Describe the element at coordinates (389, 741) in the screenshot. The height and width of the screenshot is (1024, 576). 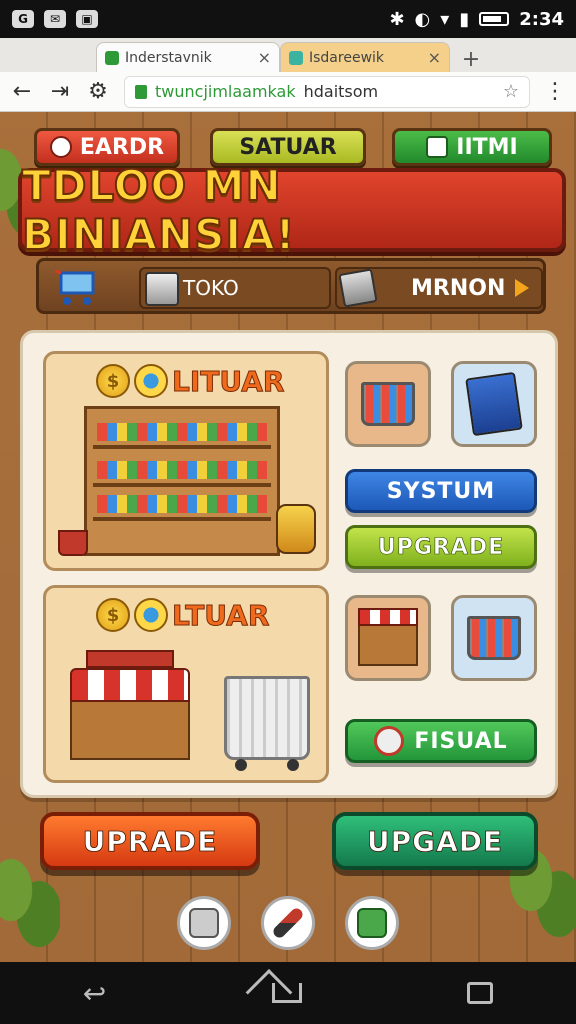
I see `compass-icon` at that location.